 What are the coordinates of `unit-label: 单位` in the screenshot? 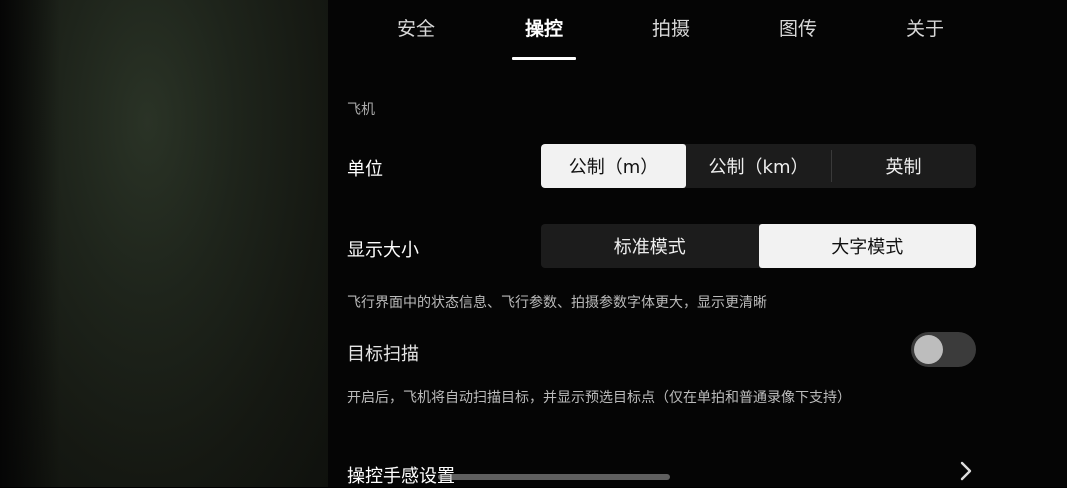 It's located at (365, 169).